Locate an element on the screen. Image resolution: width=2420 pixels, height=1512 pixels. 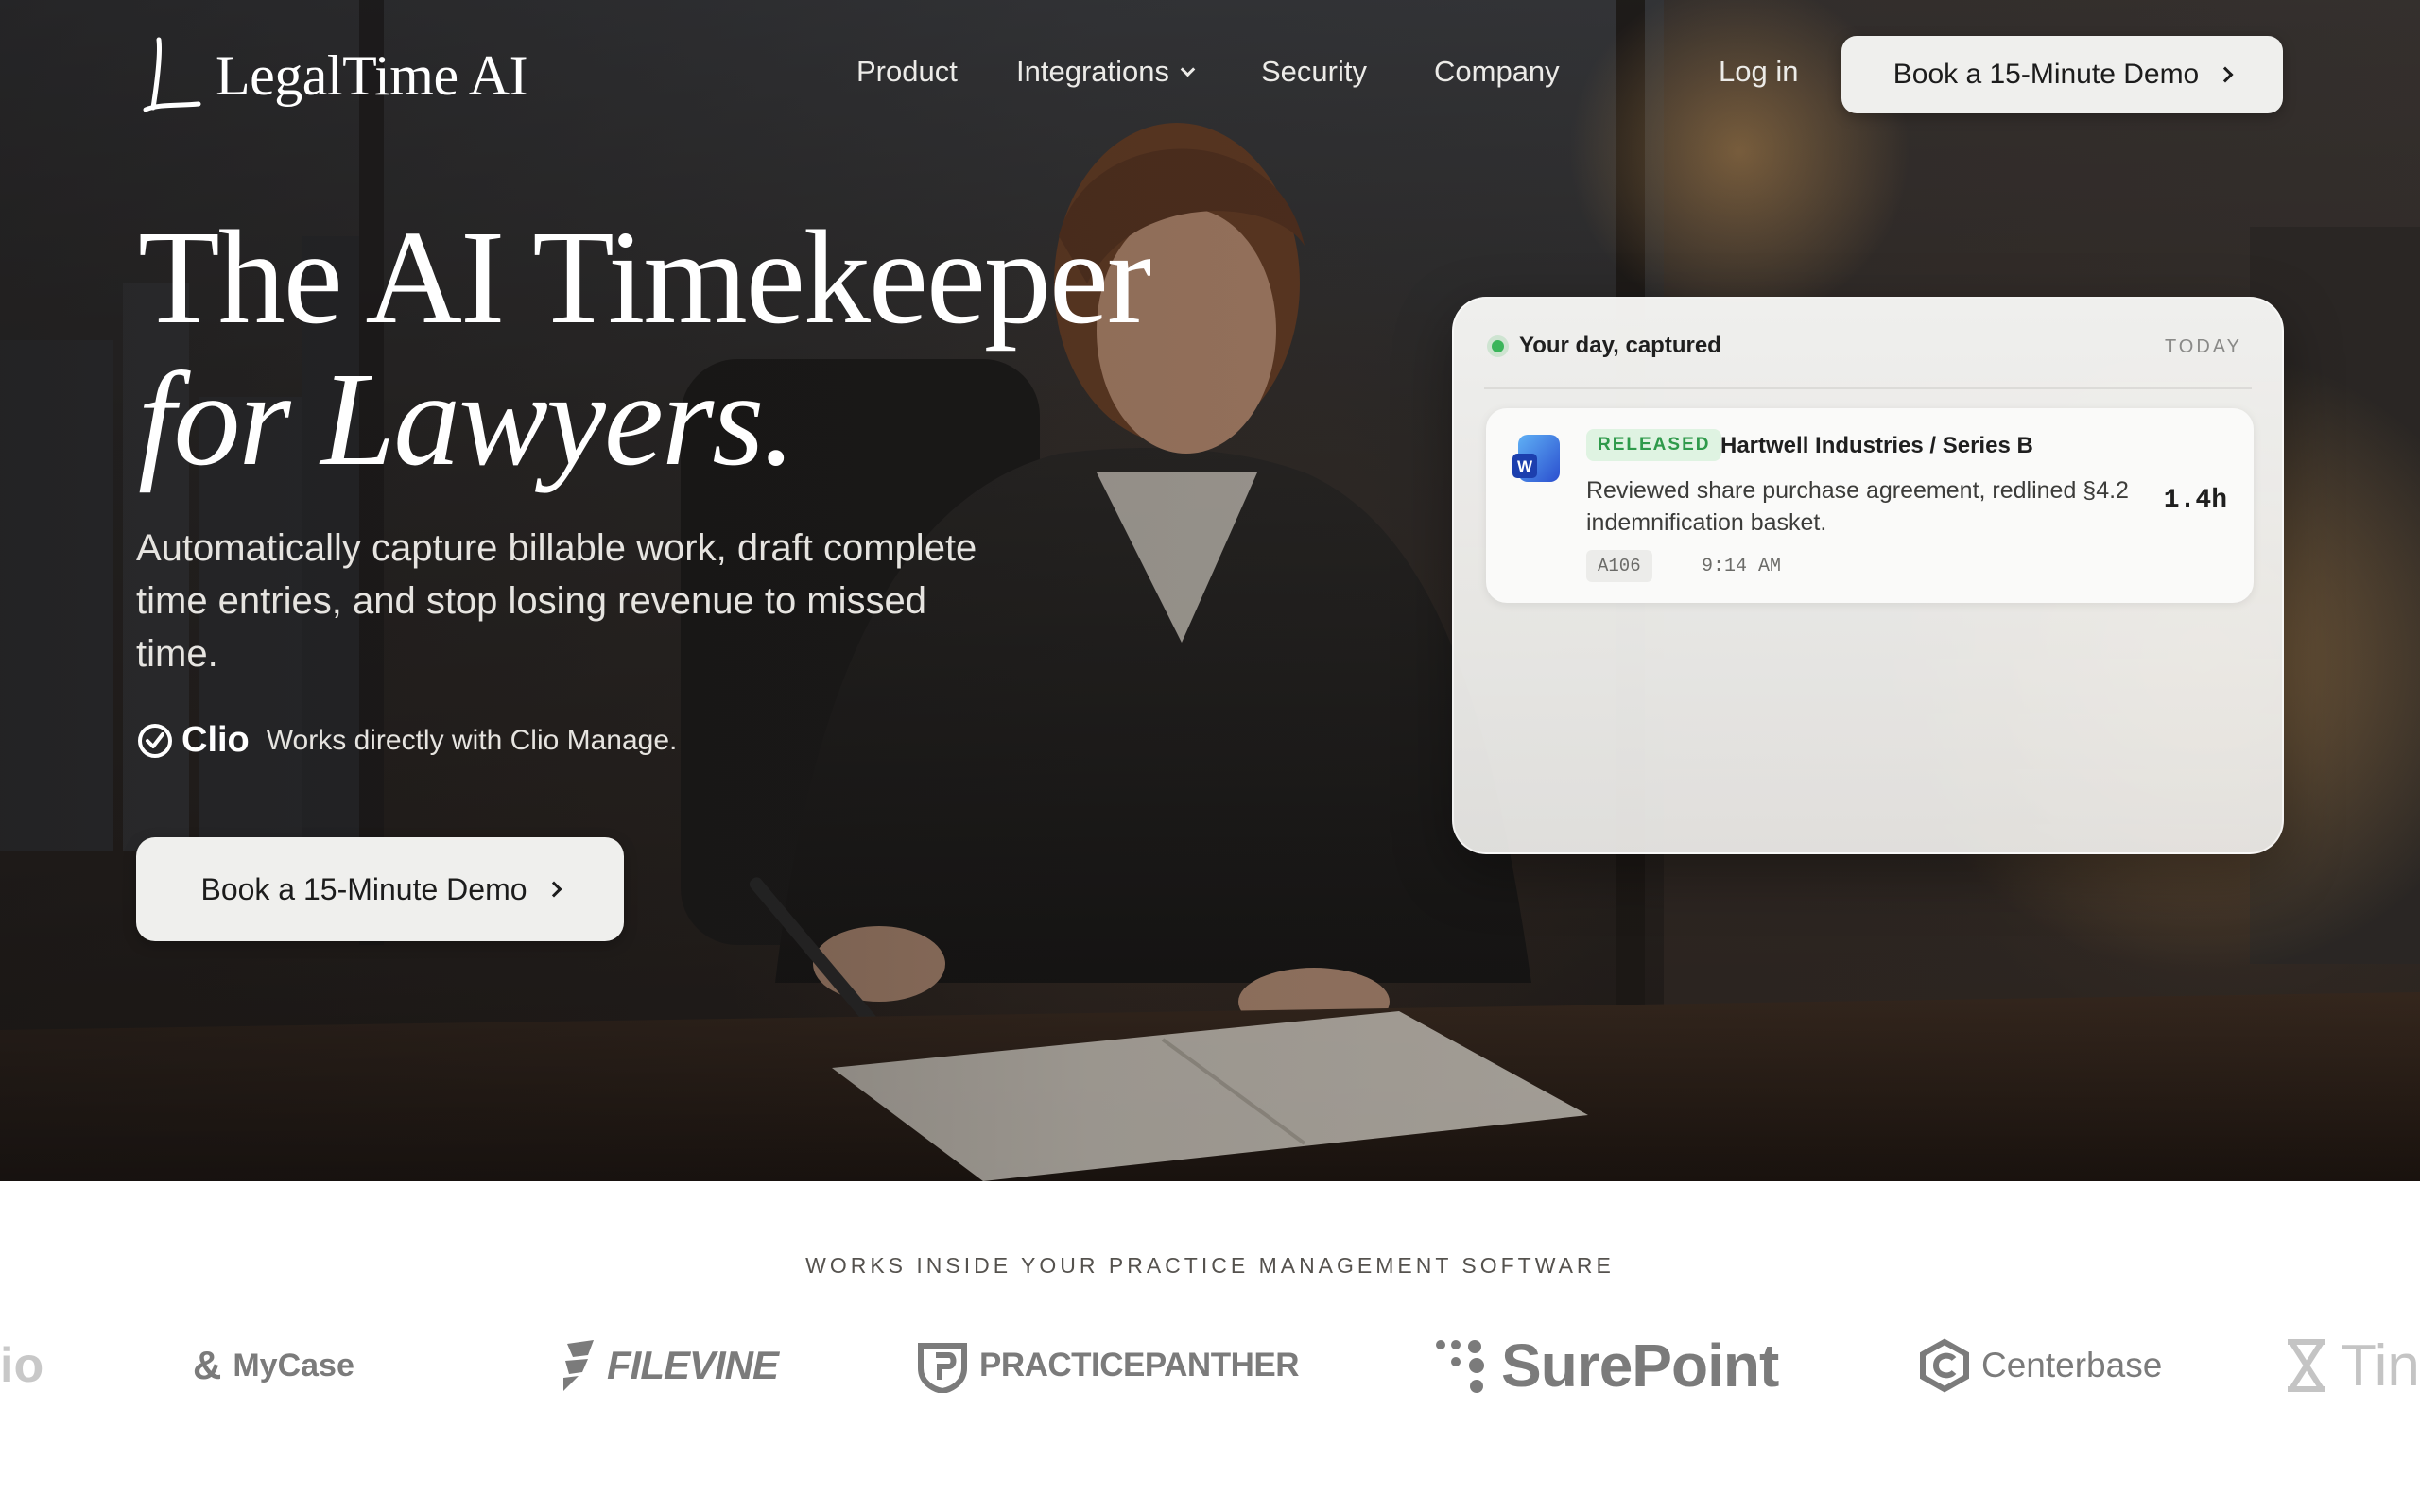
hero-headline: The AI Timekeeper for Lawyers. is located at coordinates (644, 349).